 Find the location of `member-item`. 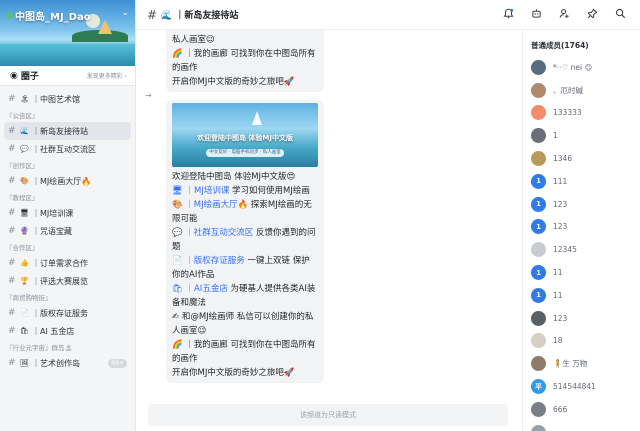

member-item is located at coordinates (581, 426).